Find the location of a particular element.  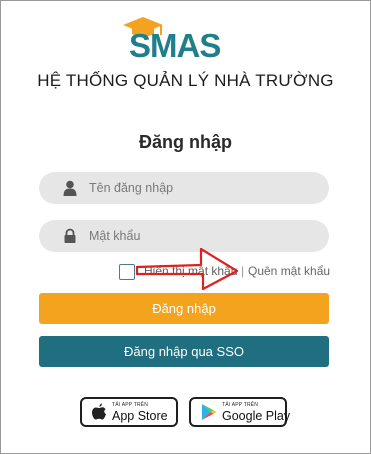

google-play-title: Google Play is located at coordinates (256, 416).